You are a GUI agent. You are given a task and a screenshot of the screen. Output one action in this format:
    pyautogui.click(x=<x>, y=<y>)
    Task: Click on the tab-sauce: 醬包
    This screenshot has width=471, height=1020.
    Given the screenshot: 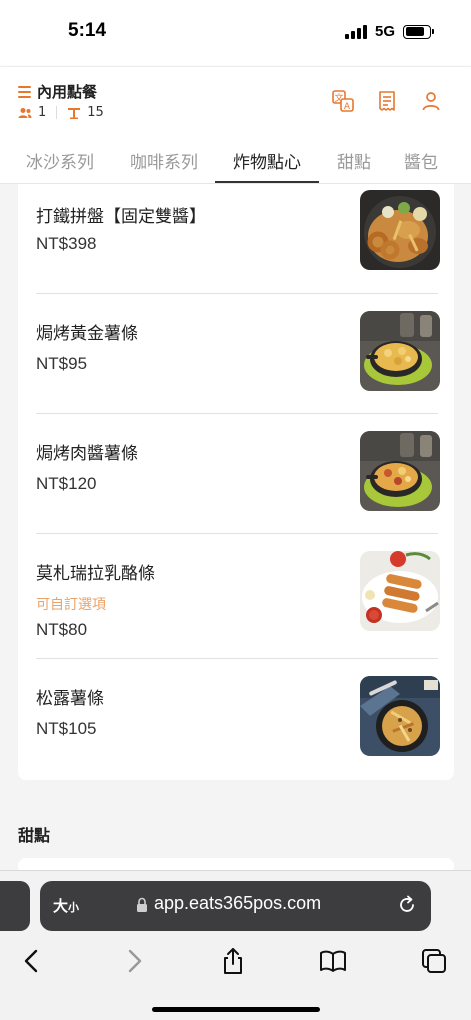 What is the action you would take?
    pyautogui.click(x=421, y=160)
    